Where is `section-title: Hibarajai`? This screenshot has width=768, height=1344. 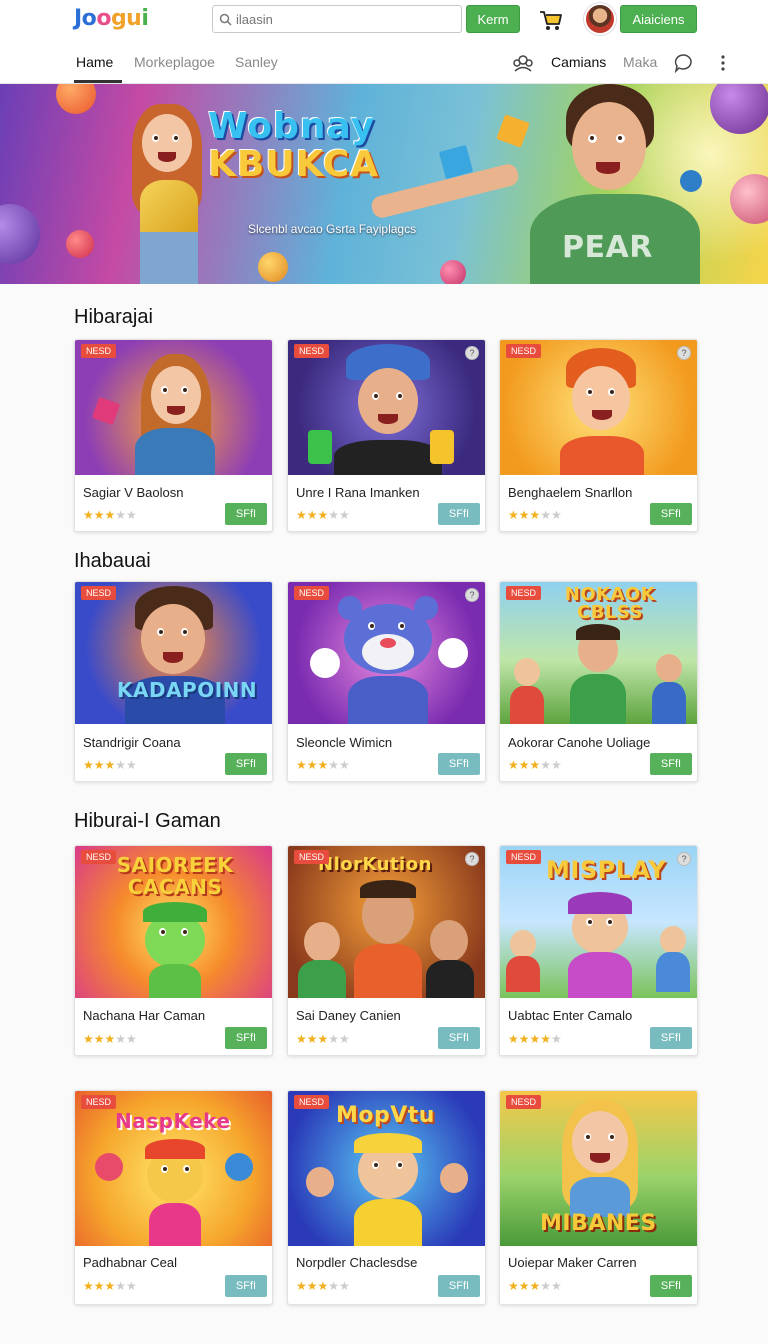
section-title: Hibarajai is located at coordinates (113, 317).